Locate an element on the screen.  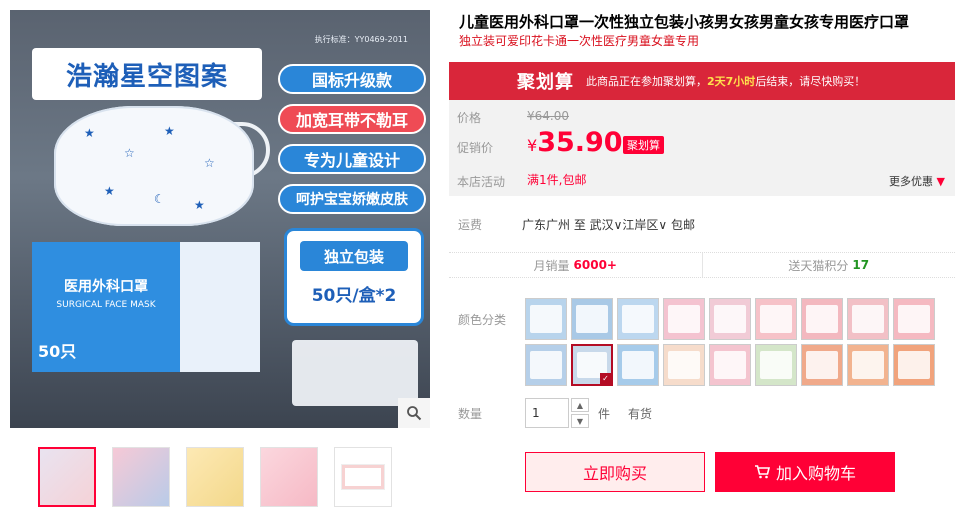
buy-now-button: 立即购买 is located at coordinates (615, 472).